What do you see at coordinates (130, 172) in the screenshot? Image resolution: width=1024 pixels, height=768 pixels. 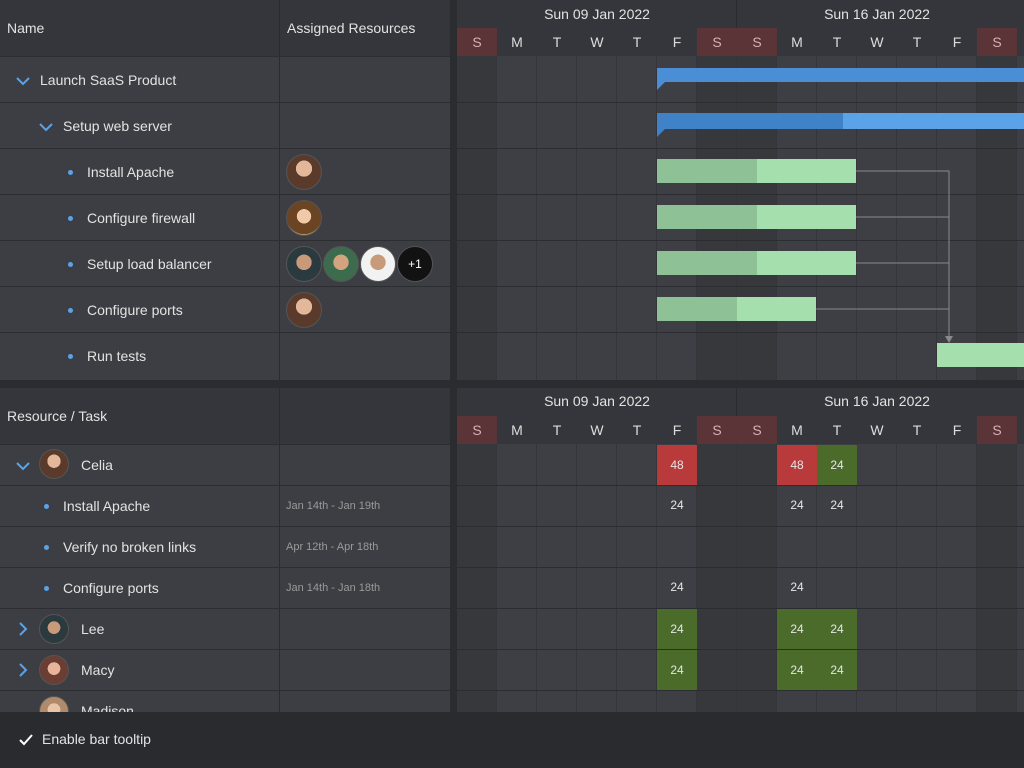 I see `task-row-label: Install Apache` at bounding box center [130, 172].